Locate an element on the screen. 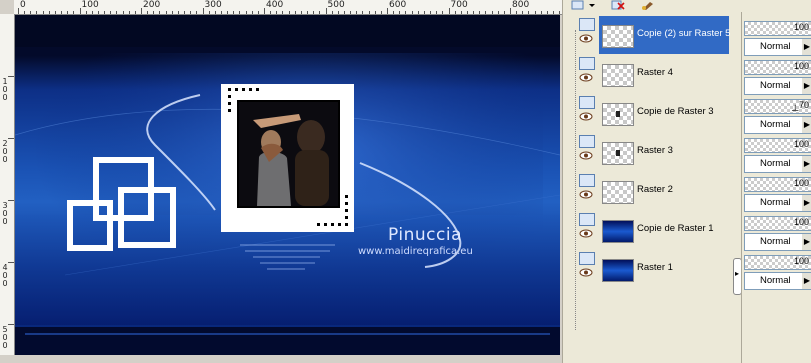 This screenshot has height=363, width=811. layer-row: Raster 1 is located at coordinates (654, 269).